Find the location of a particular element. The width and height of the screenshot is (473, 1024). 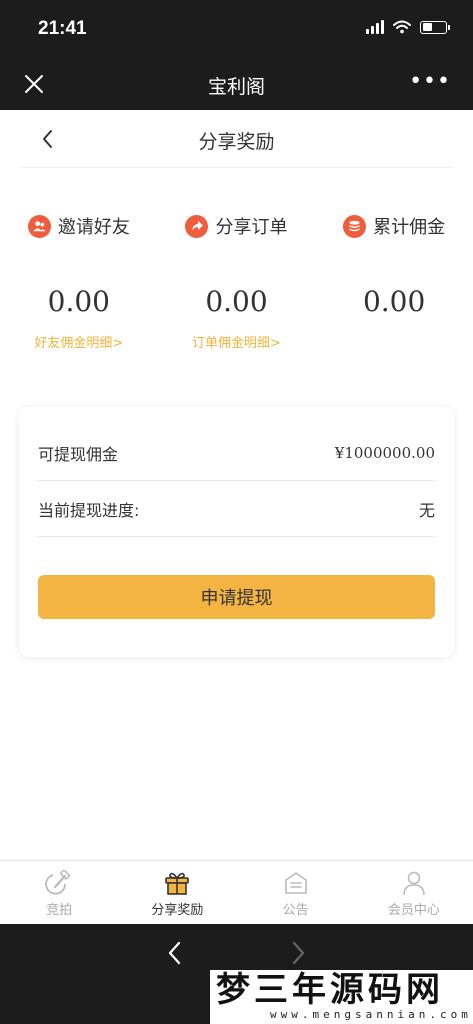

page-title: 分享奖励 is located at coordinates (236, 142).